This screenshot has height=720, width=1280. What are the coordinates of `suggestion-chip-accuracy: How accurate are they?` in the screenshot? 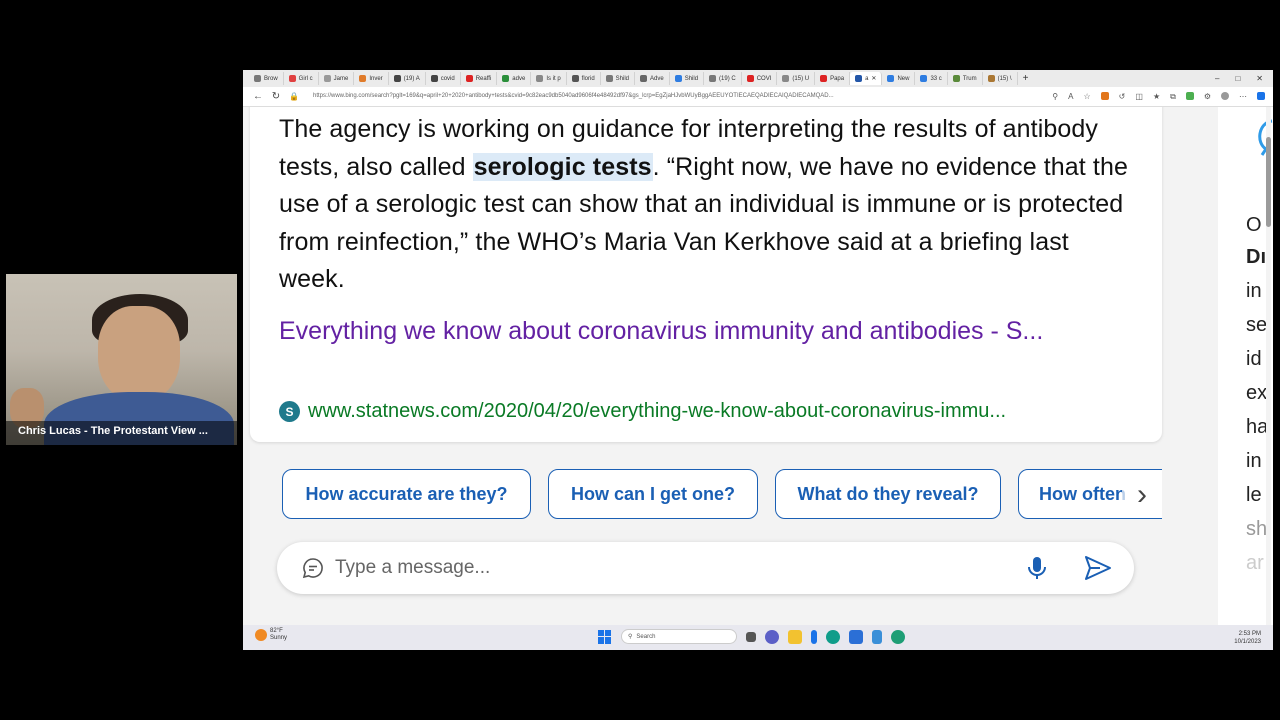 It's located at (406, 494).